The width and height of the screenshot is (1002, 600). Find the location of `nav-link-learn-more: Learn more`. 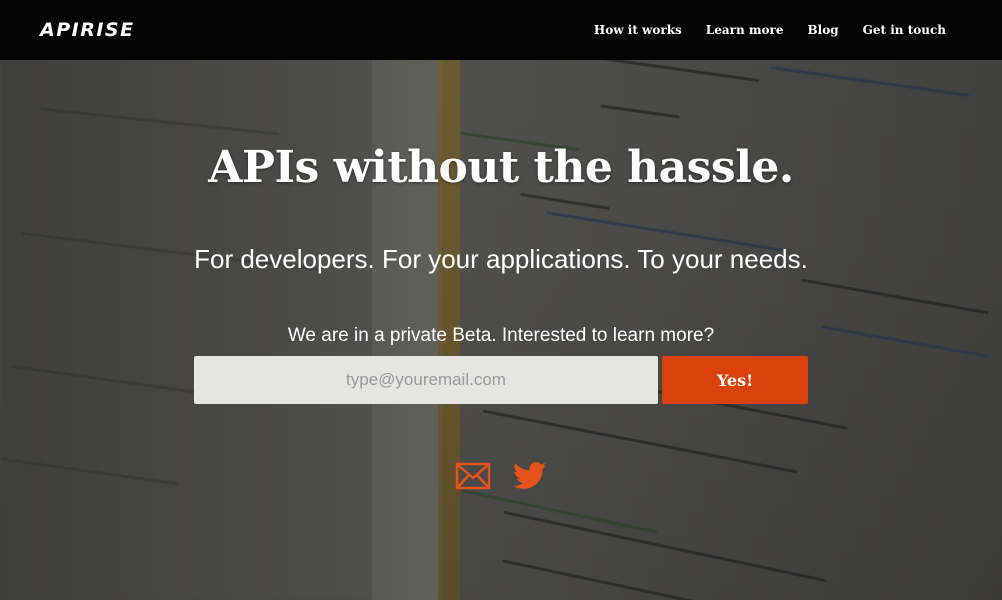

nav-link-learn-more: Learn more is located at coordinates (745, 30).